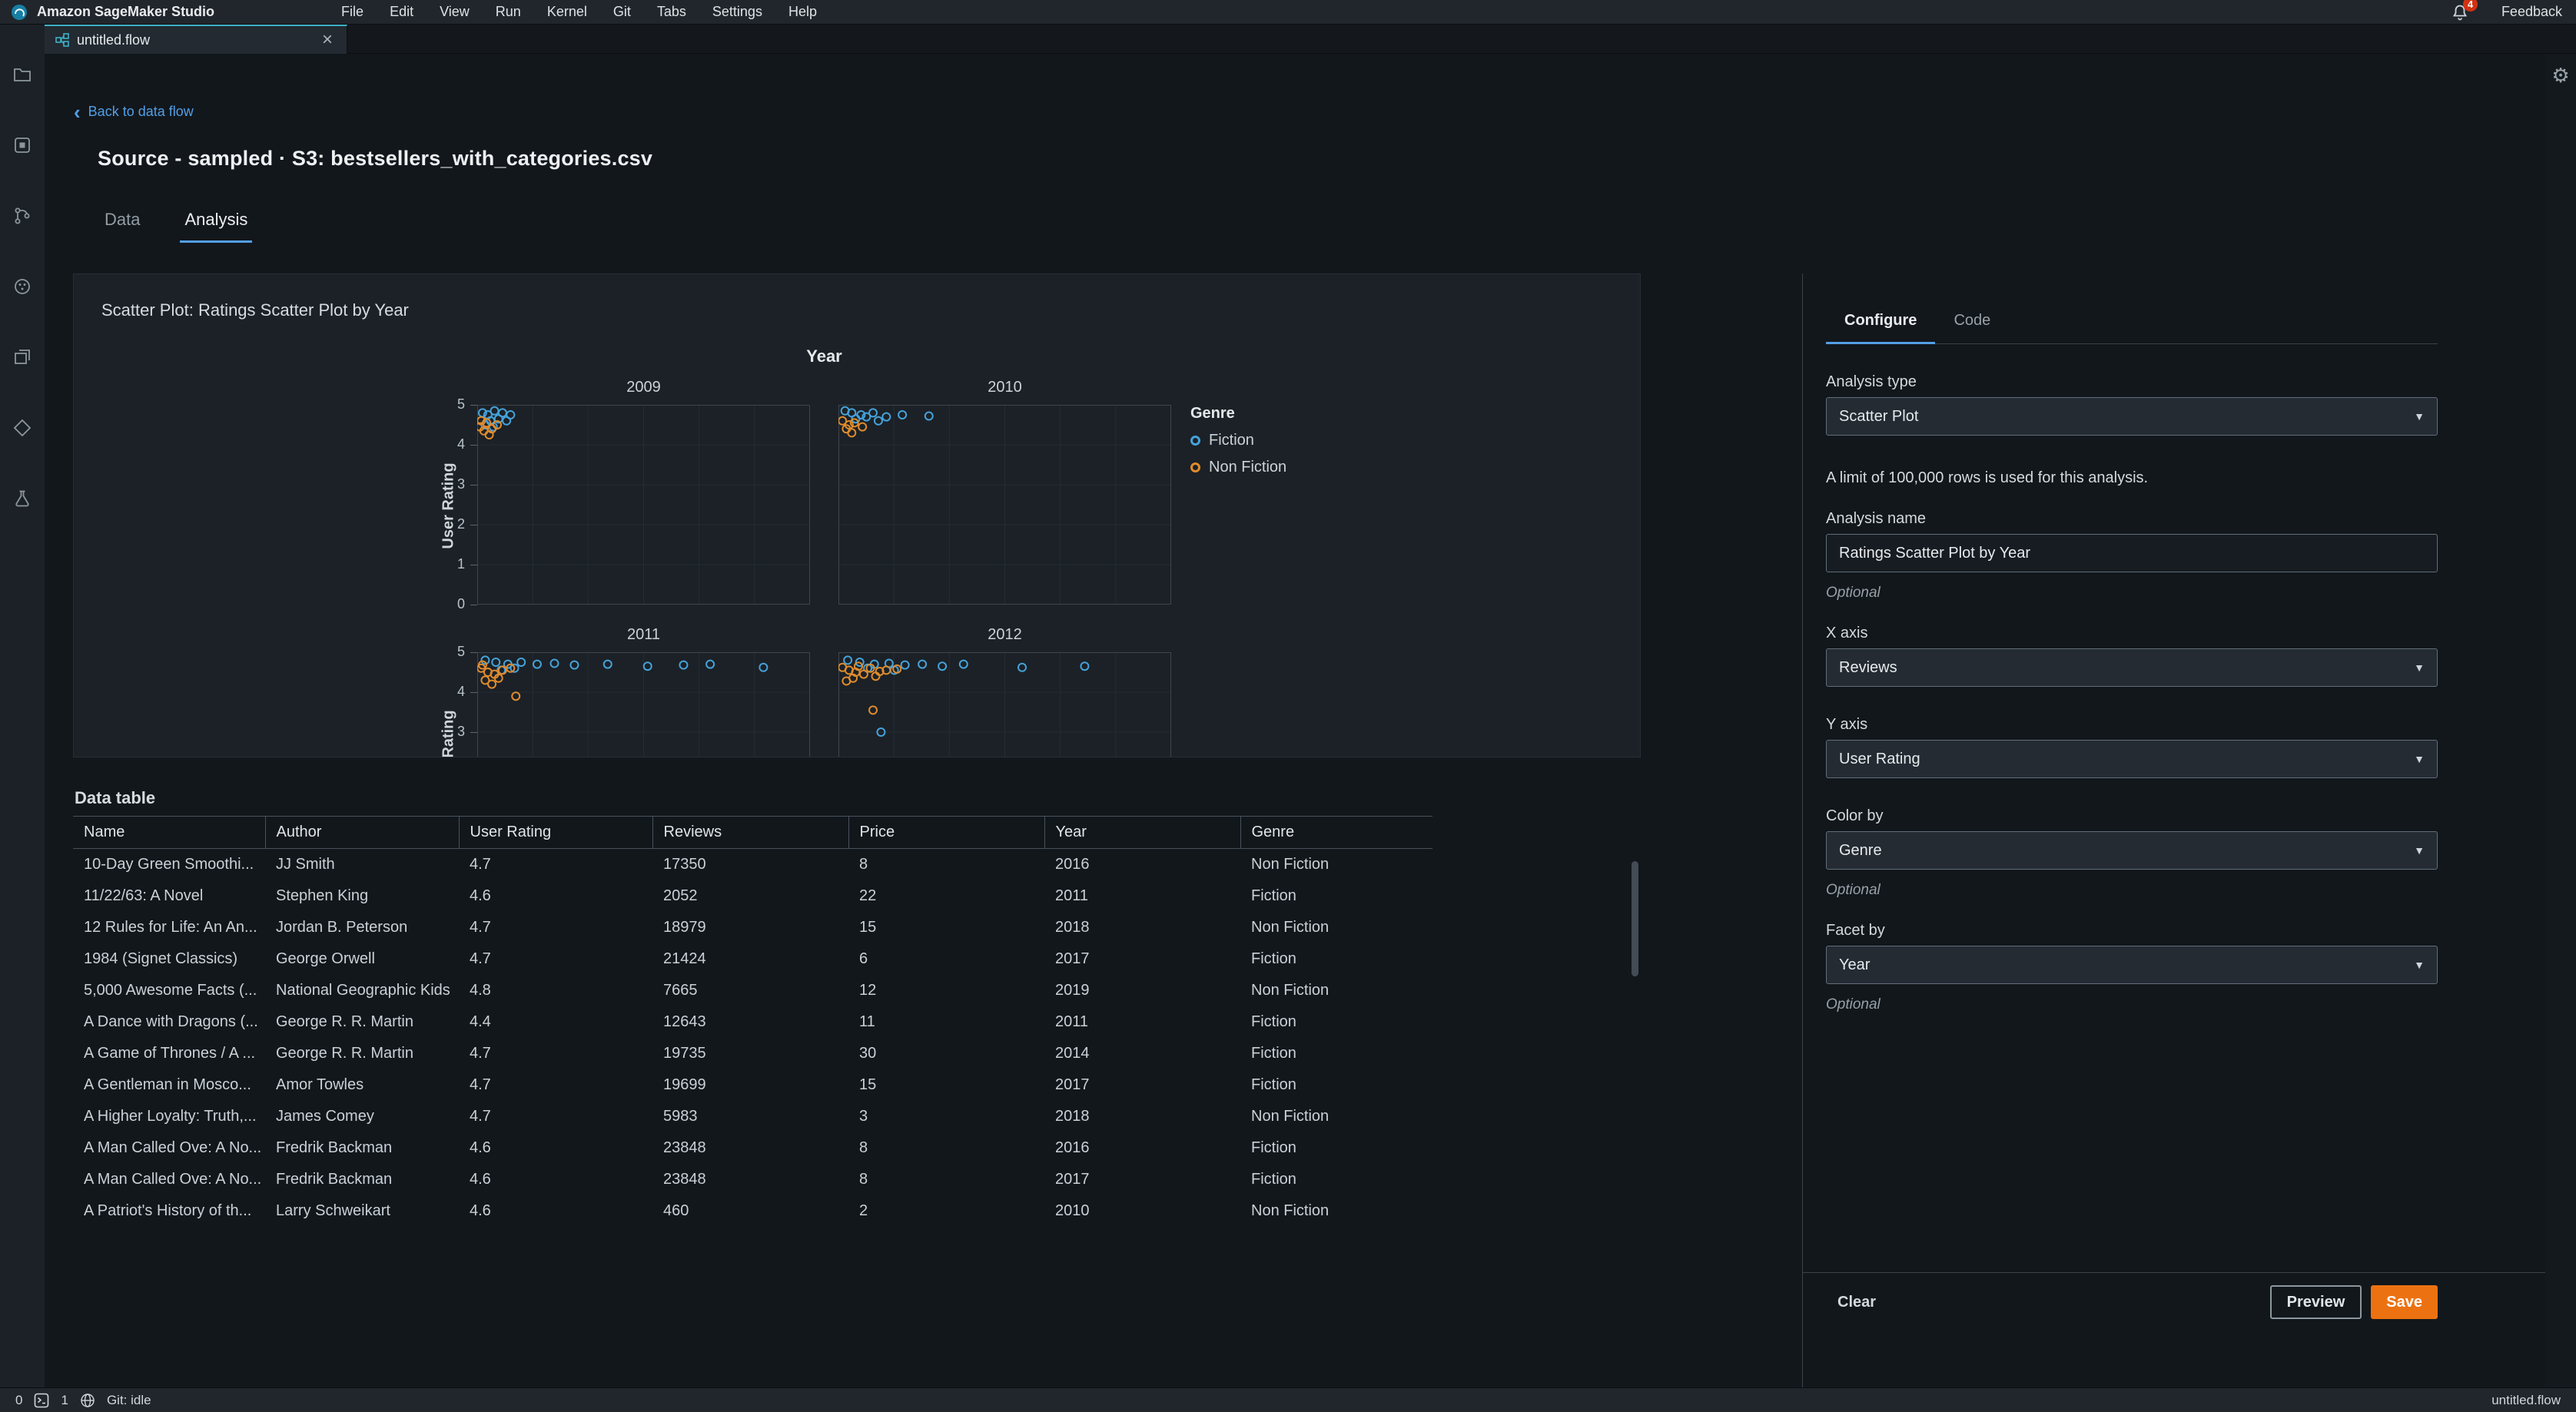 Image resolution: width=2576 pixels, height=1412 pixels. I want to click on facet-by-select: Year ▼, so click(2132, 965).